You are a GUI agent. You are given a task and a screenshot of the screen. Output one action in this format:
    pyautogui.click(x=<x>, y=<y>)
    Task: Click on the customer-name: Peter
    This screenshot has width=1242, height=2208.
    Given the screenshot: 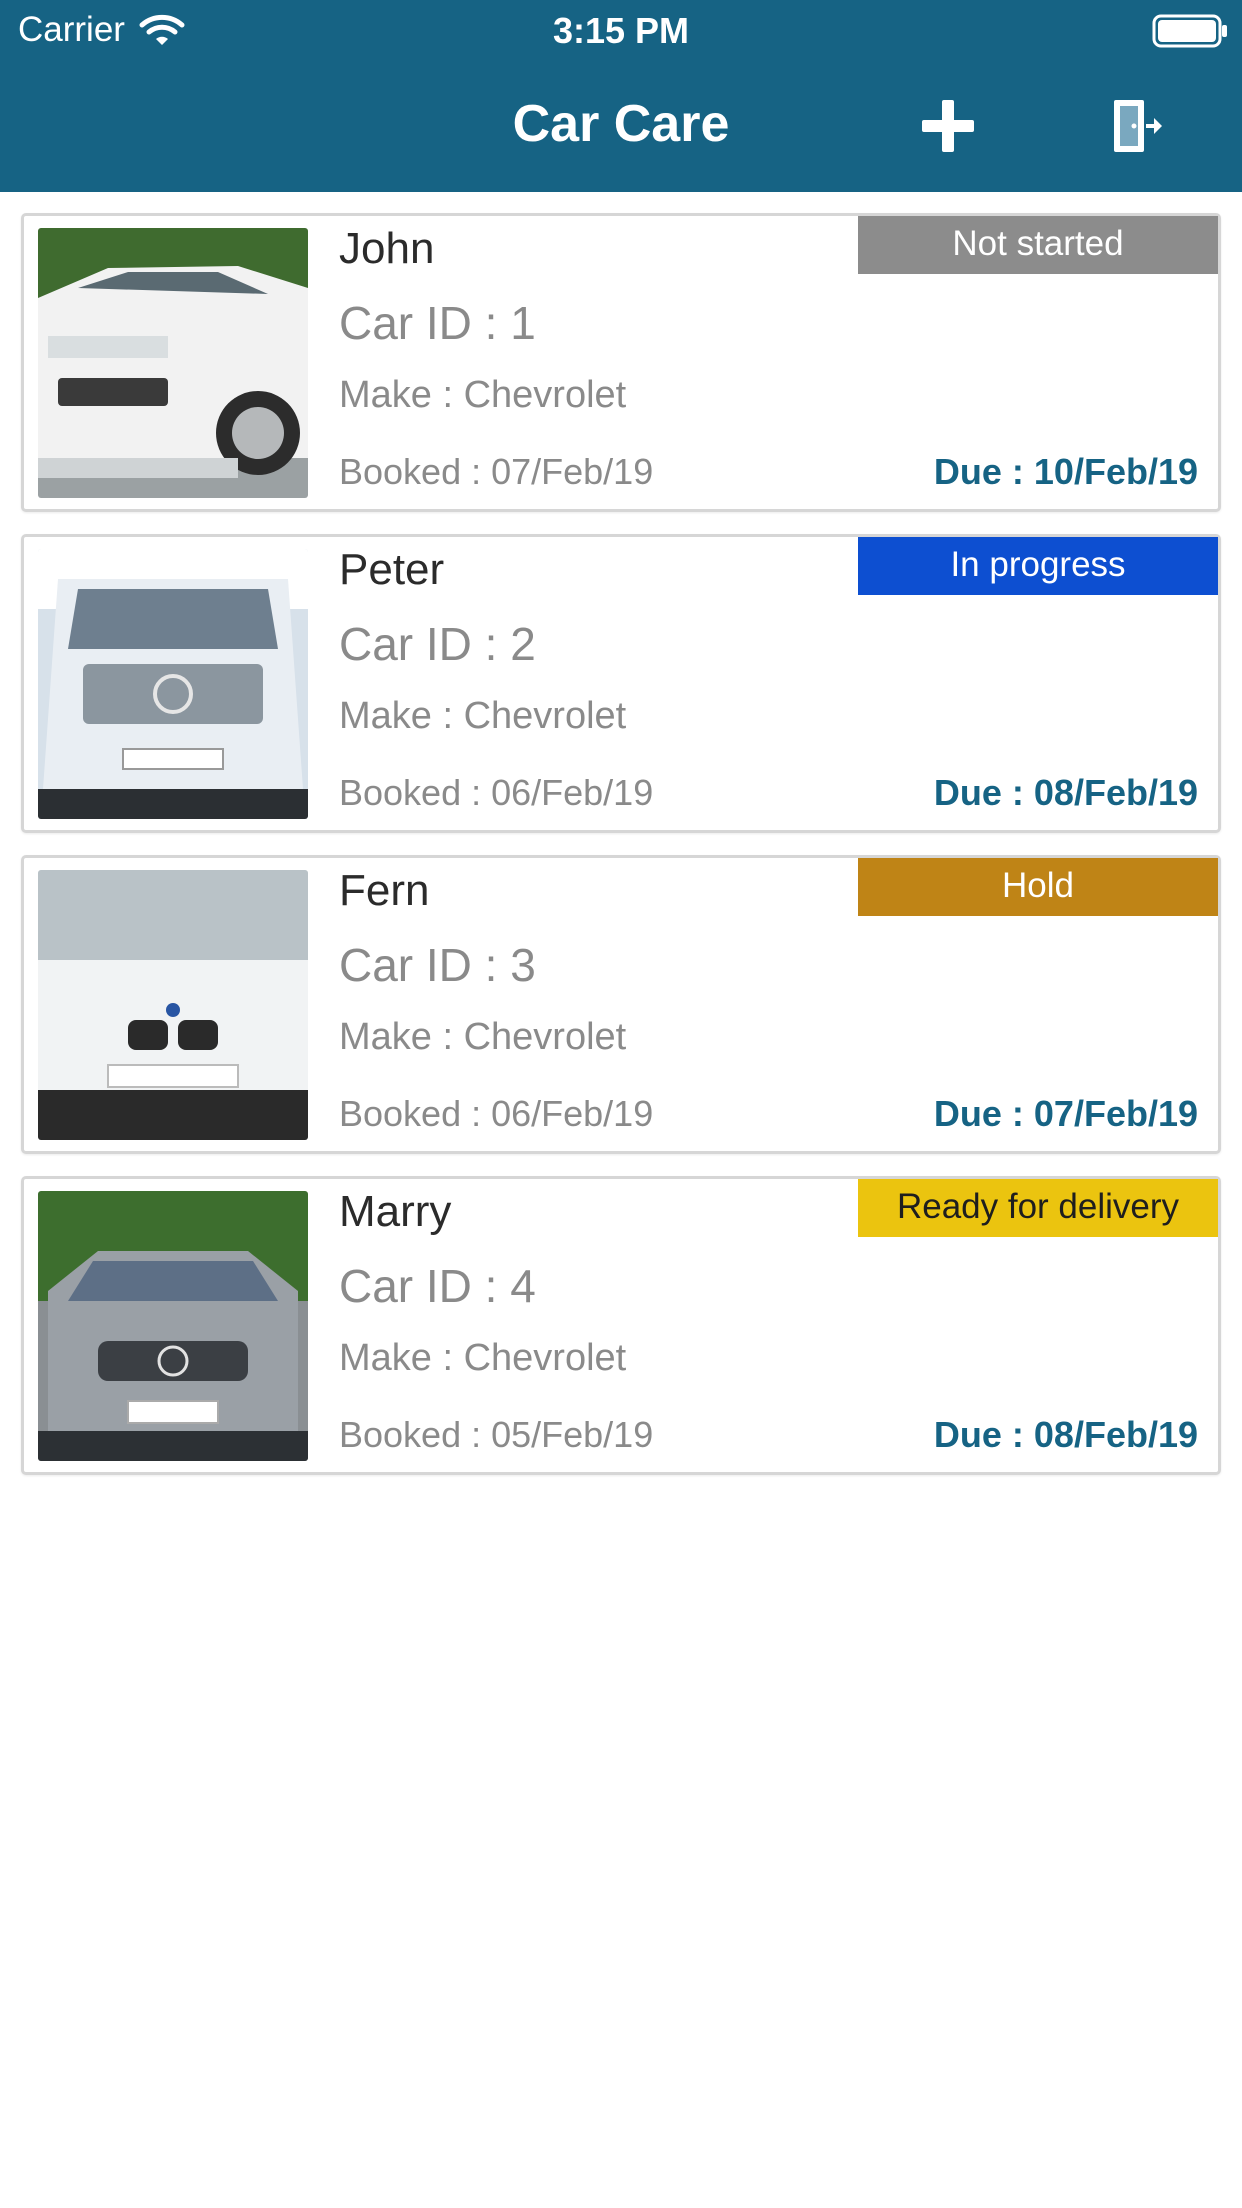 What is the action you would take?
    pyautogui.click(x=392, y=569)
    